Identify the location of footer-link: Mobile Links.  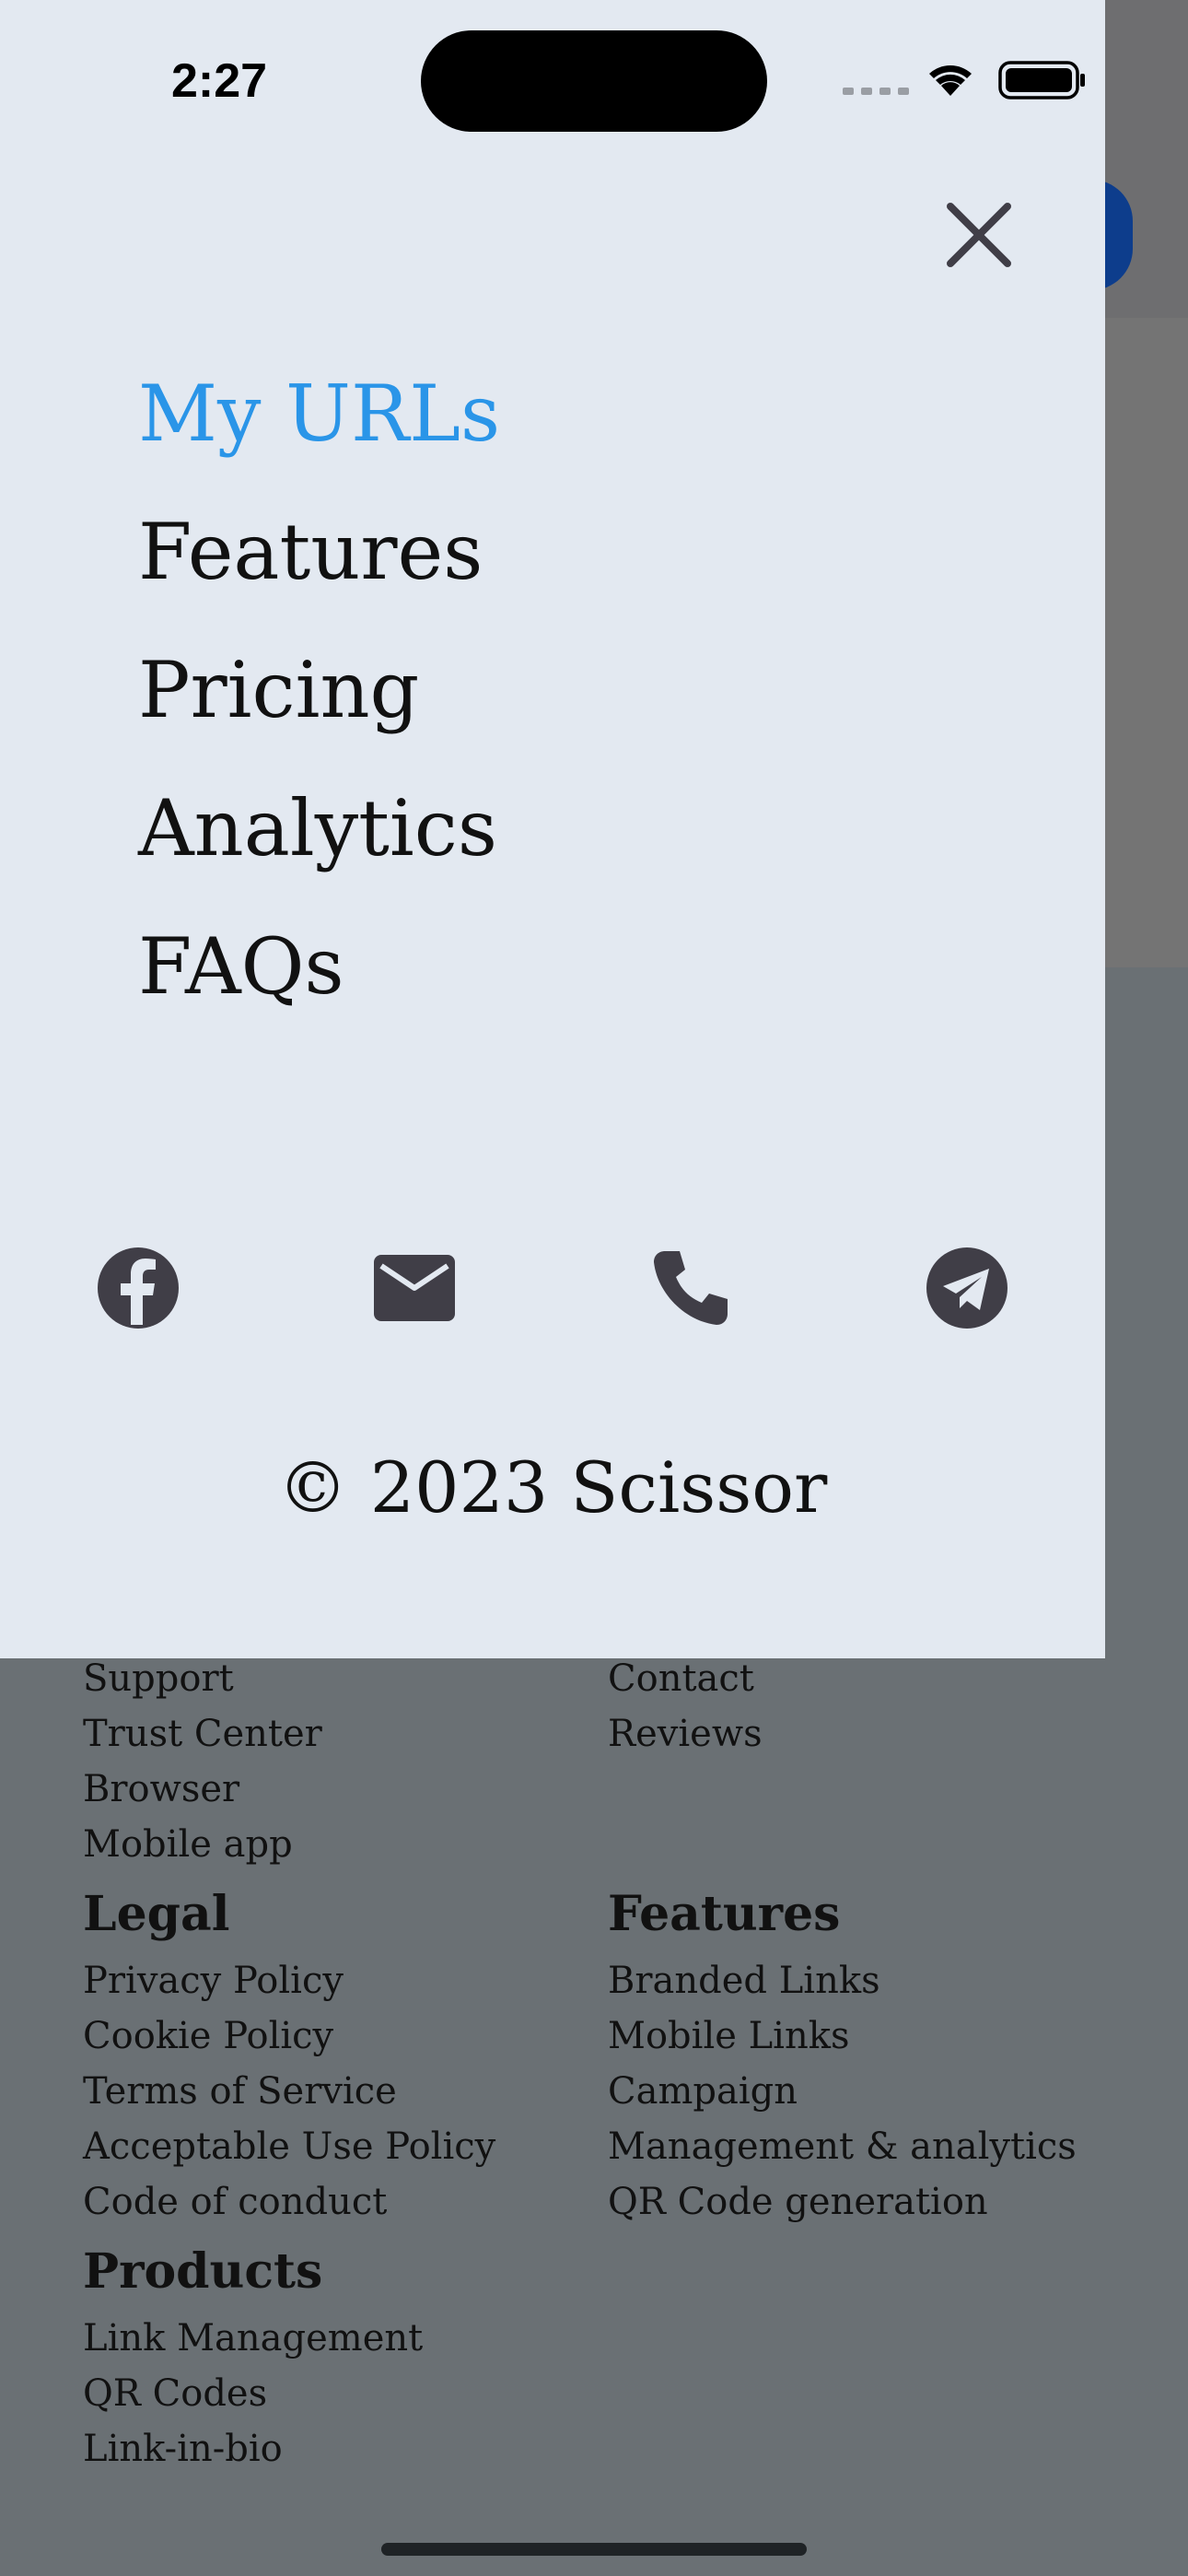
(842, 2036).